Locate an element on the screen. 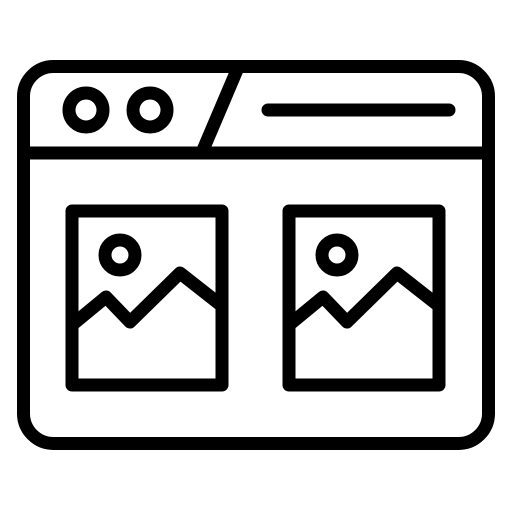 Image resolution: width=512 pixels, height=512 pixels. mountain-icon-right is located at coordinates (364, 299).